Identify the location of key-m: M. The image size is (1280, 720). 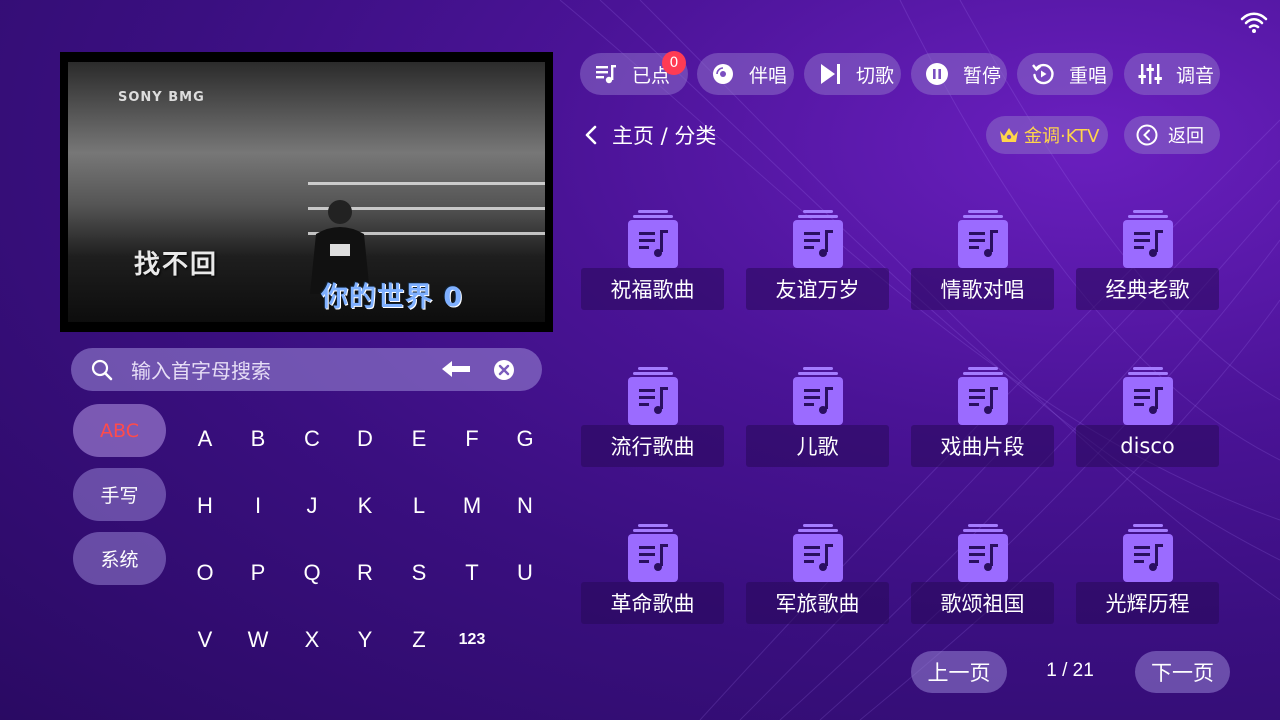
(472, 506).